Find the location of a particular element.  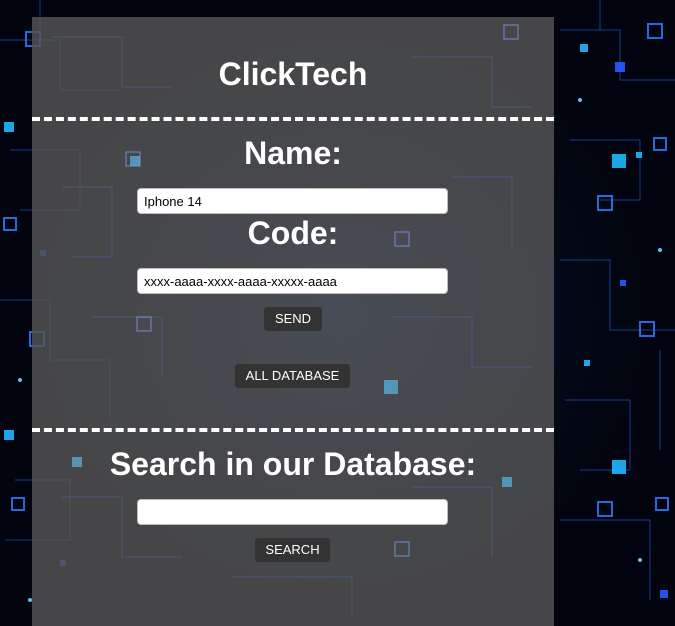

all-database-button: ALL DATABASE is located at coordinates (292, 376).